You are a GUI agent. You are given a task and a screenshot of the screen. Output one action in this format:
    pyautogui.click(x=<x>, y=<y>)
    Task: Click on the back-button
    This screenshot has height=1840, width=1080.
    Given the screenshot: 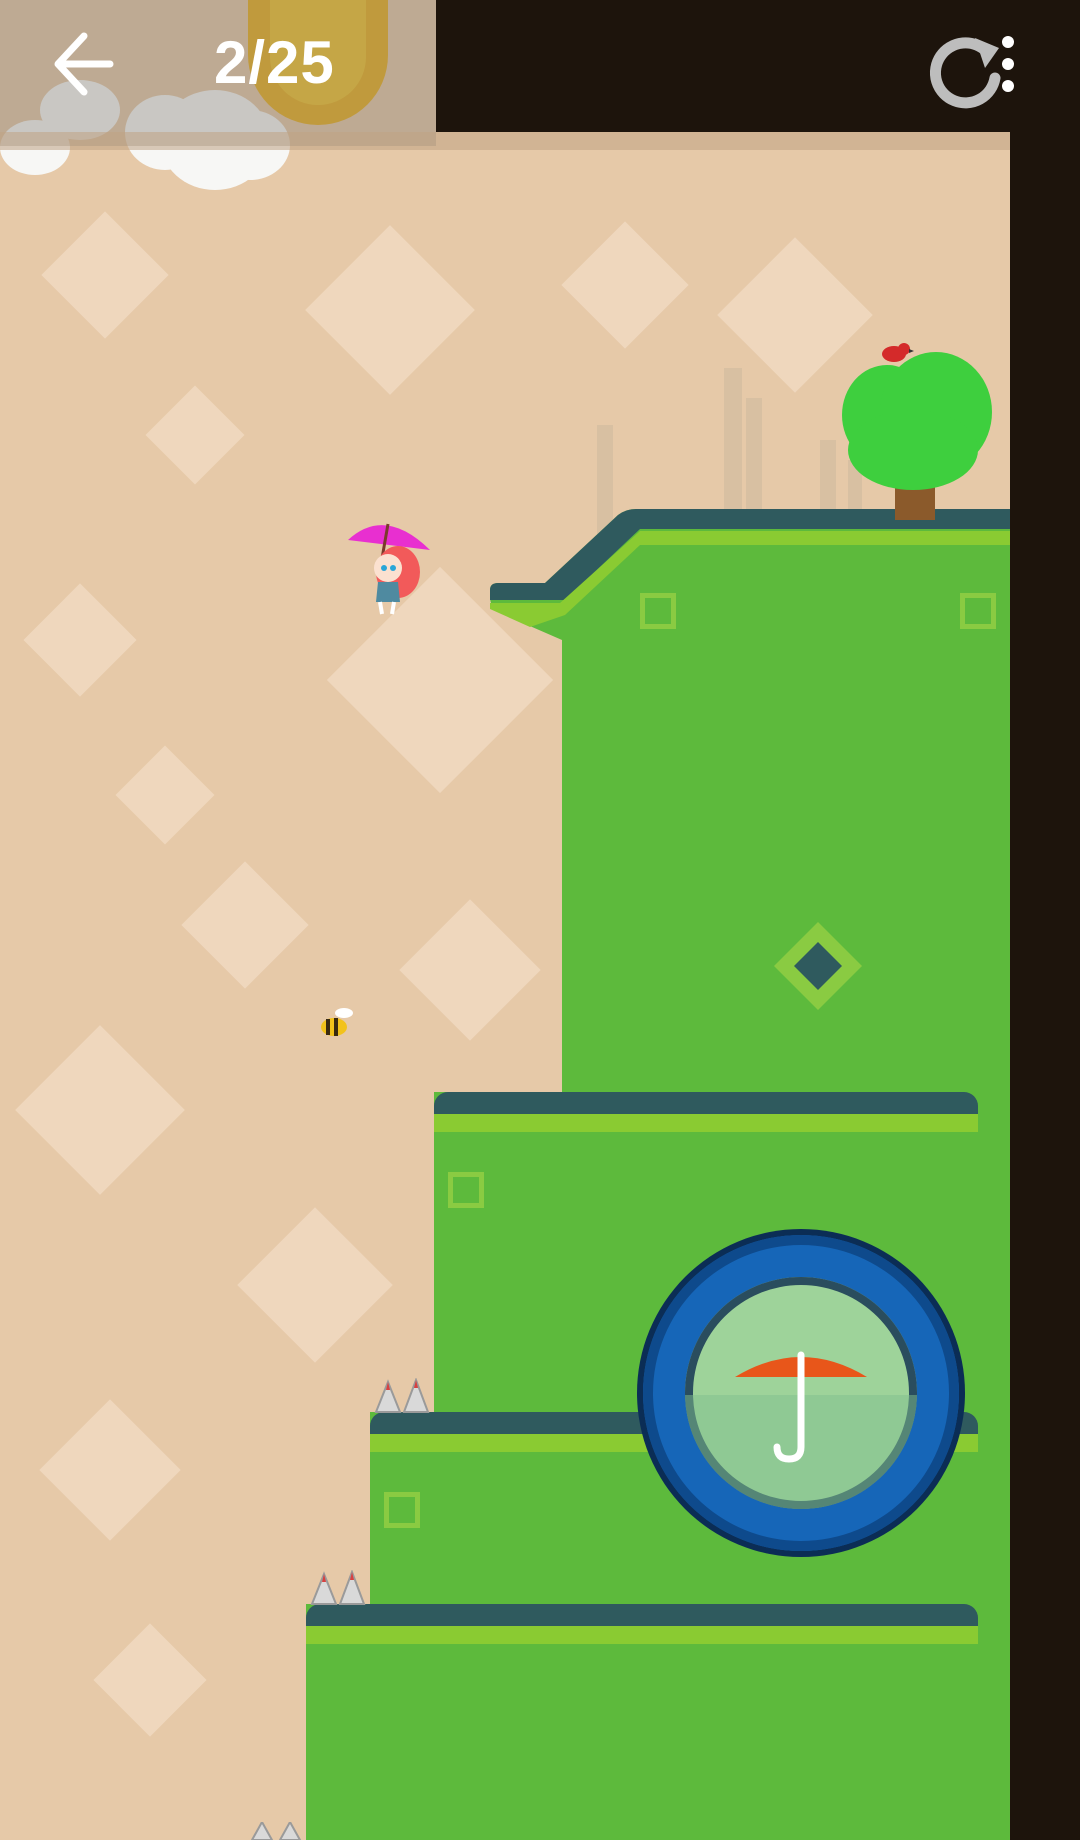 What is the action you would take?
    pyautogui.click(x=84, y=64)
    